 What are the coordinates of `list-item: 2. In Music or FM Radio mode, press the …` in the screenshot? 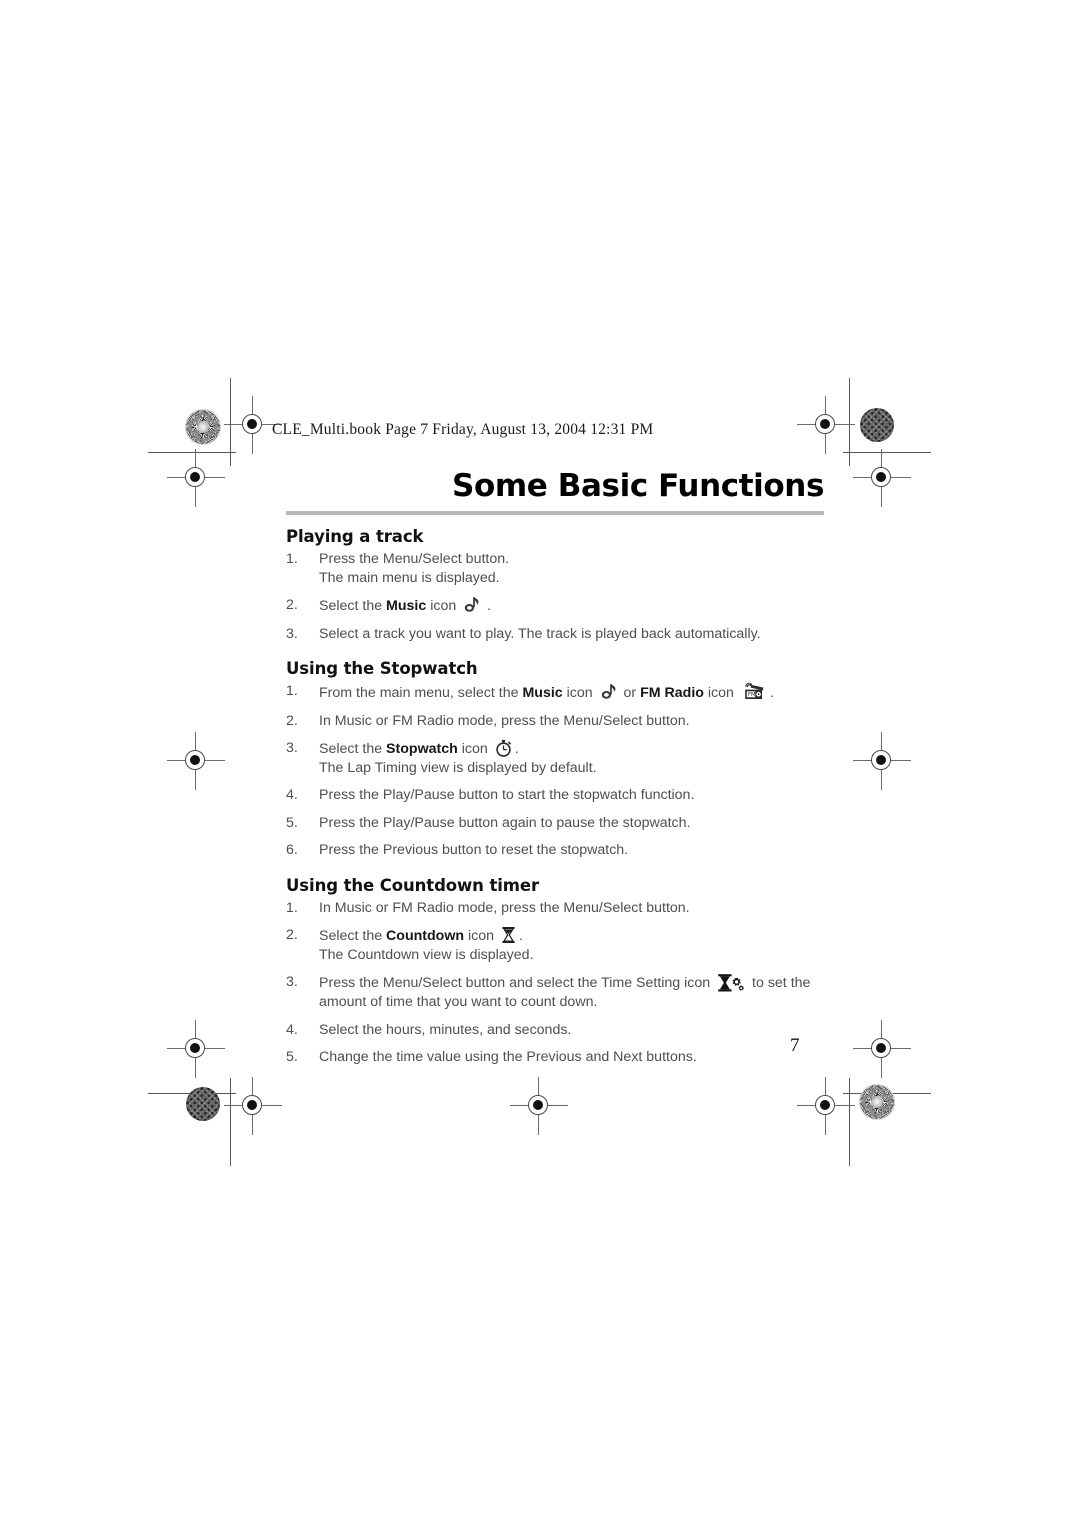 It's located at (556, 721).